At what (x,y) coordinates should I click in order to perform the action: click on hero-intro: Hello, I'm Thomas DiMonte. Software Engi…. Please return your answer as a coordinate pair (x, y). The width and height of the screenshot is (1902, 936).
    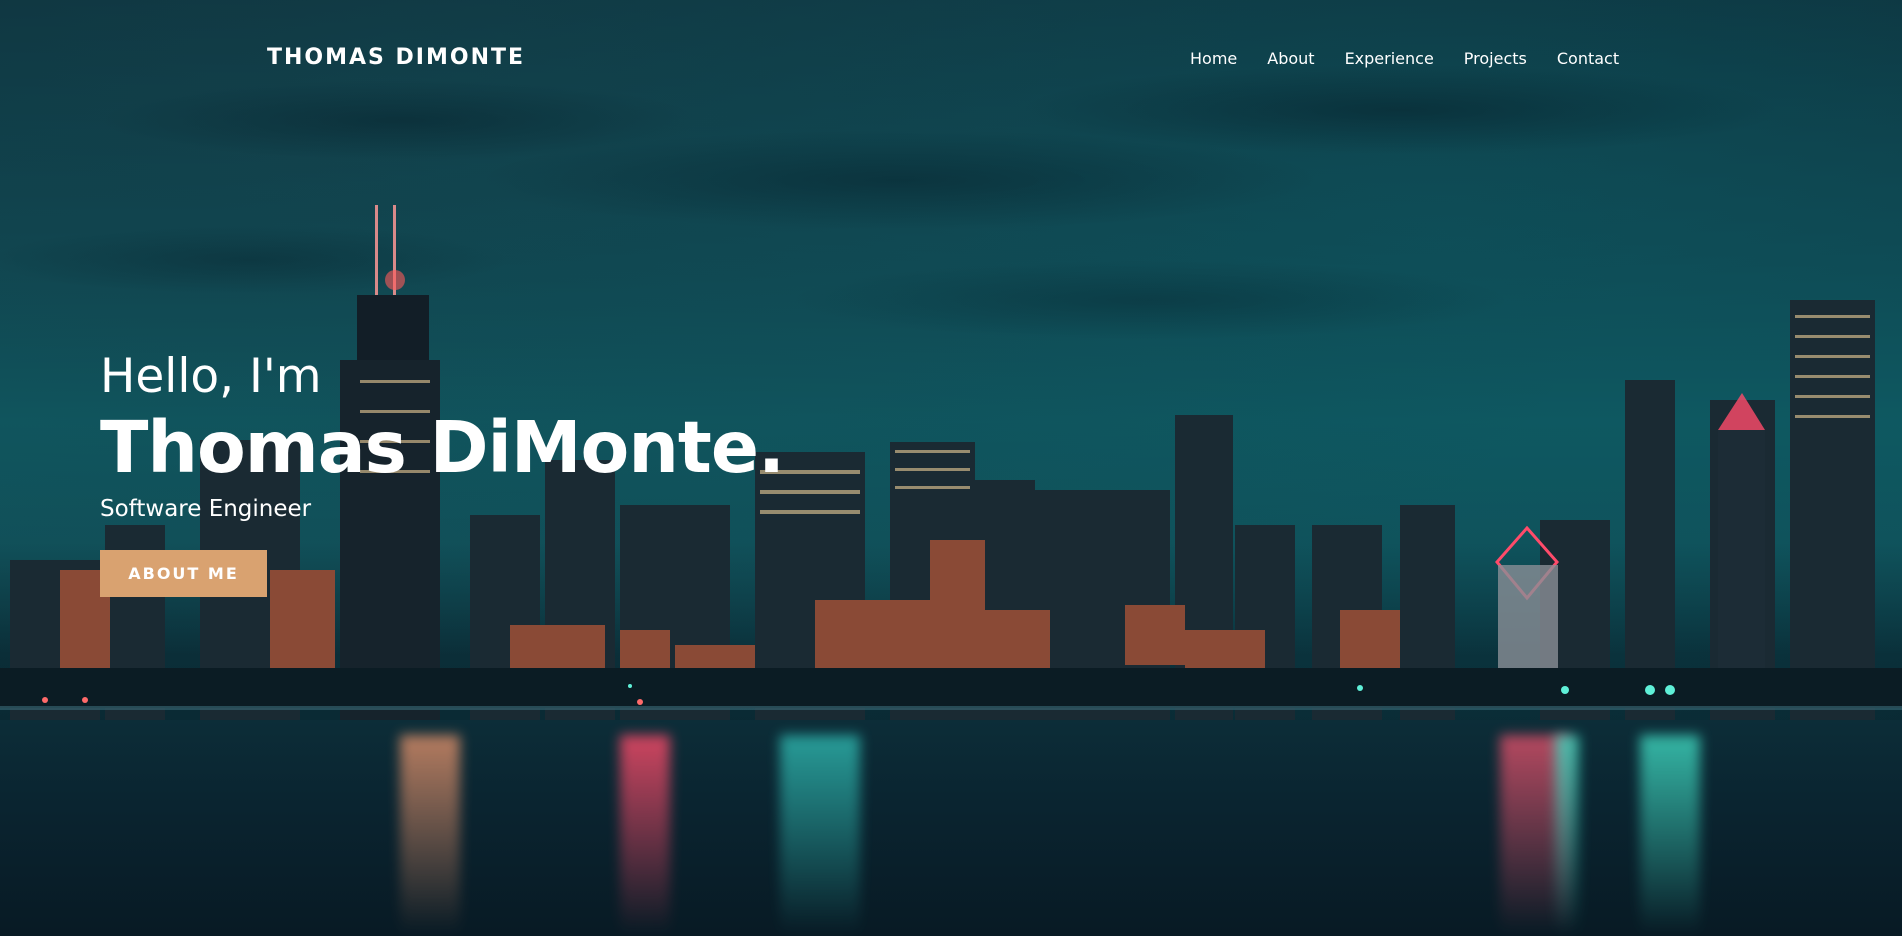
    Looking at the image, I should click on (442, 435).